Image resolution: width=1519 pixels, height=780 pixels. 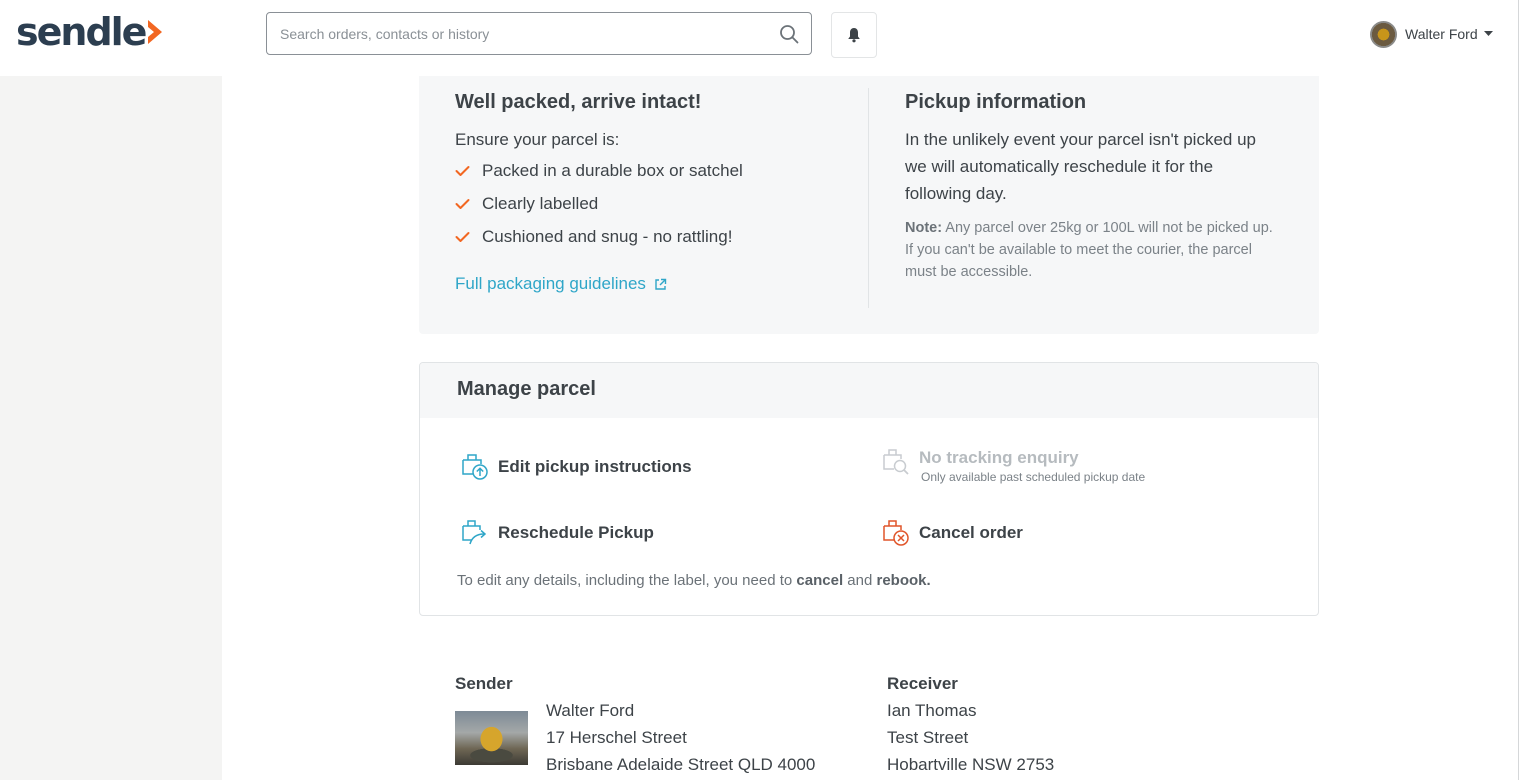 What do you see at coordinates (903, 580) in the screenshot?
I see `footer-rebook-word: rebook.` at bounding box center [903, 580].